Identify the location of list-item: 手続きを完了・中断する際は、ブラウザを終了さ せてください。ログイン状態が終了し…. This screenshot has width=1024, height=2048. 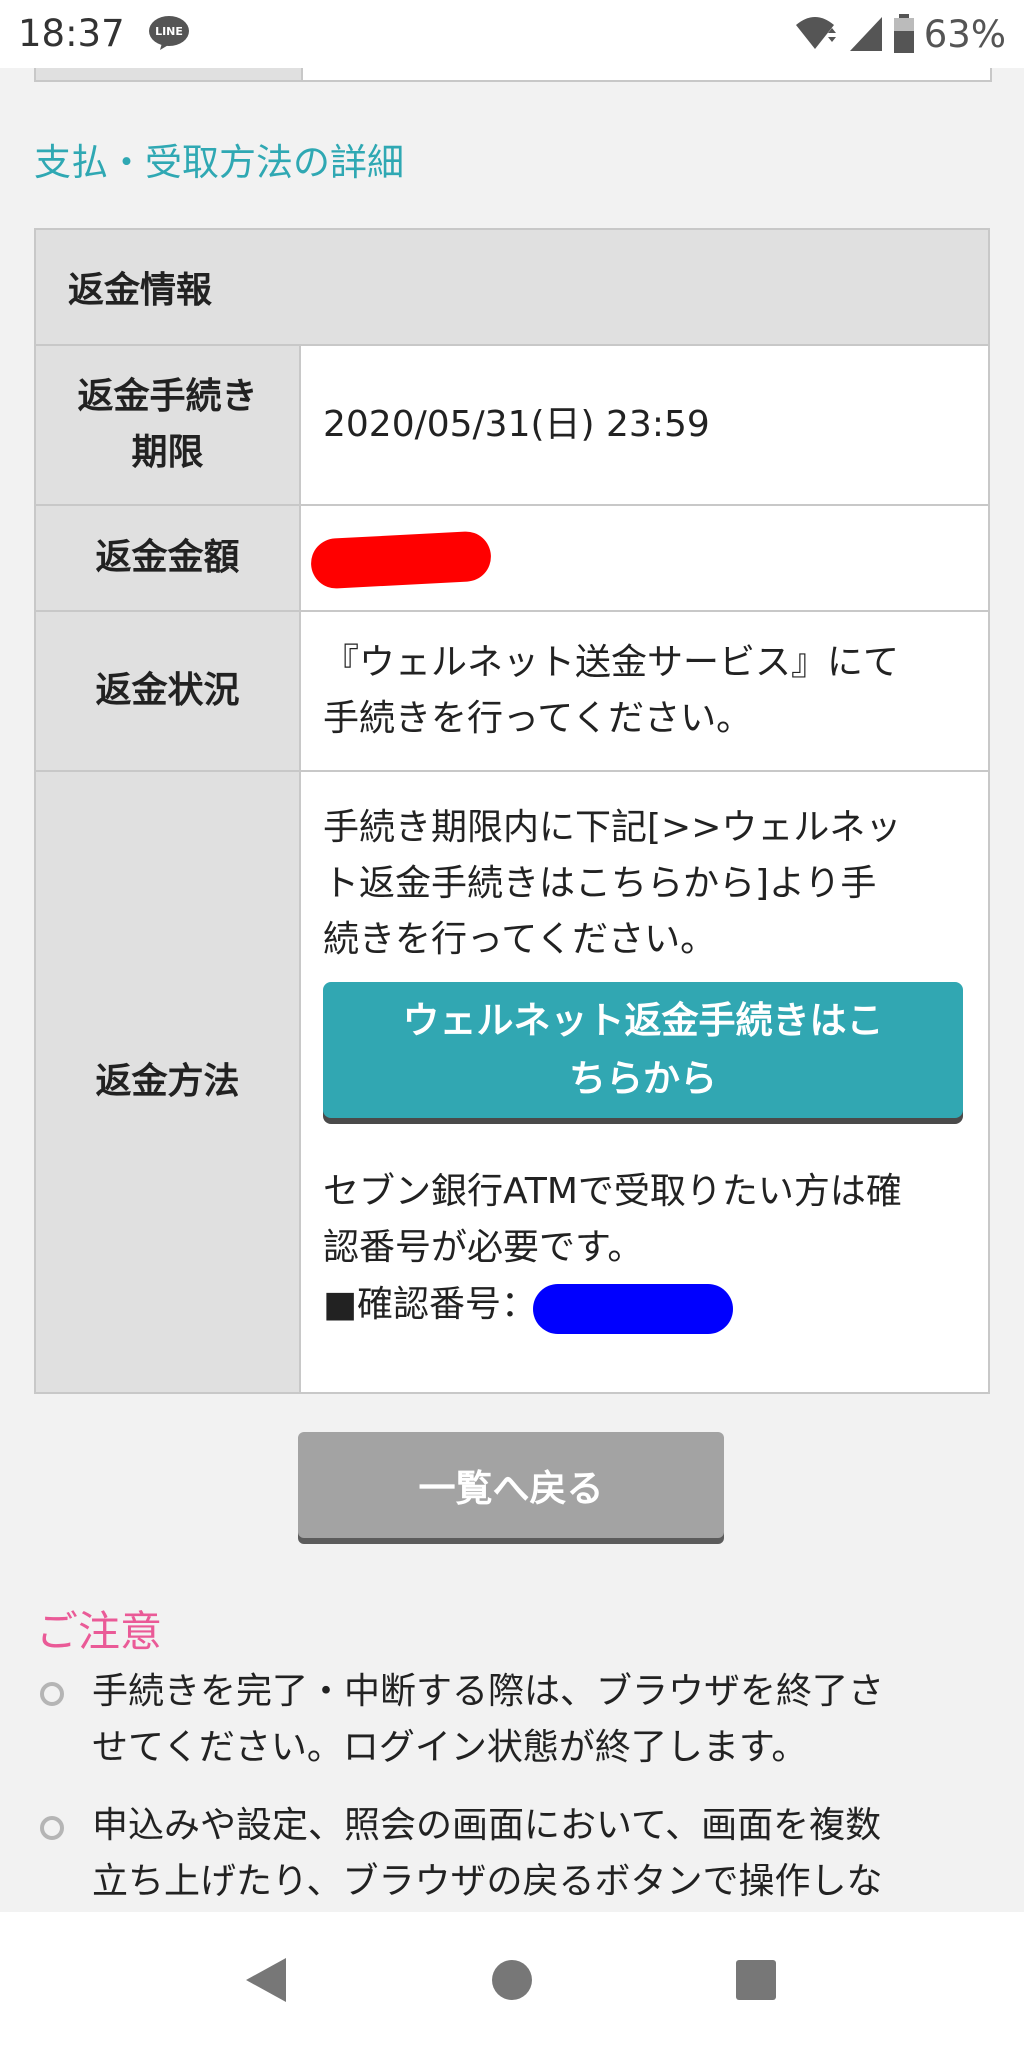
(511, 1720).